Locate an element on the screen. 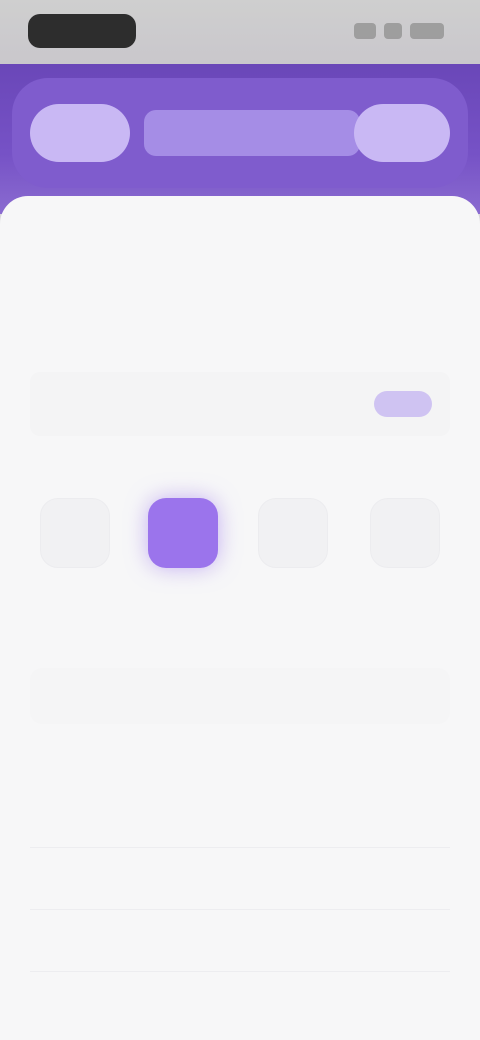  app-header is located at coordinates (240, 139).